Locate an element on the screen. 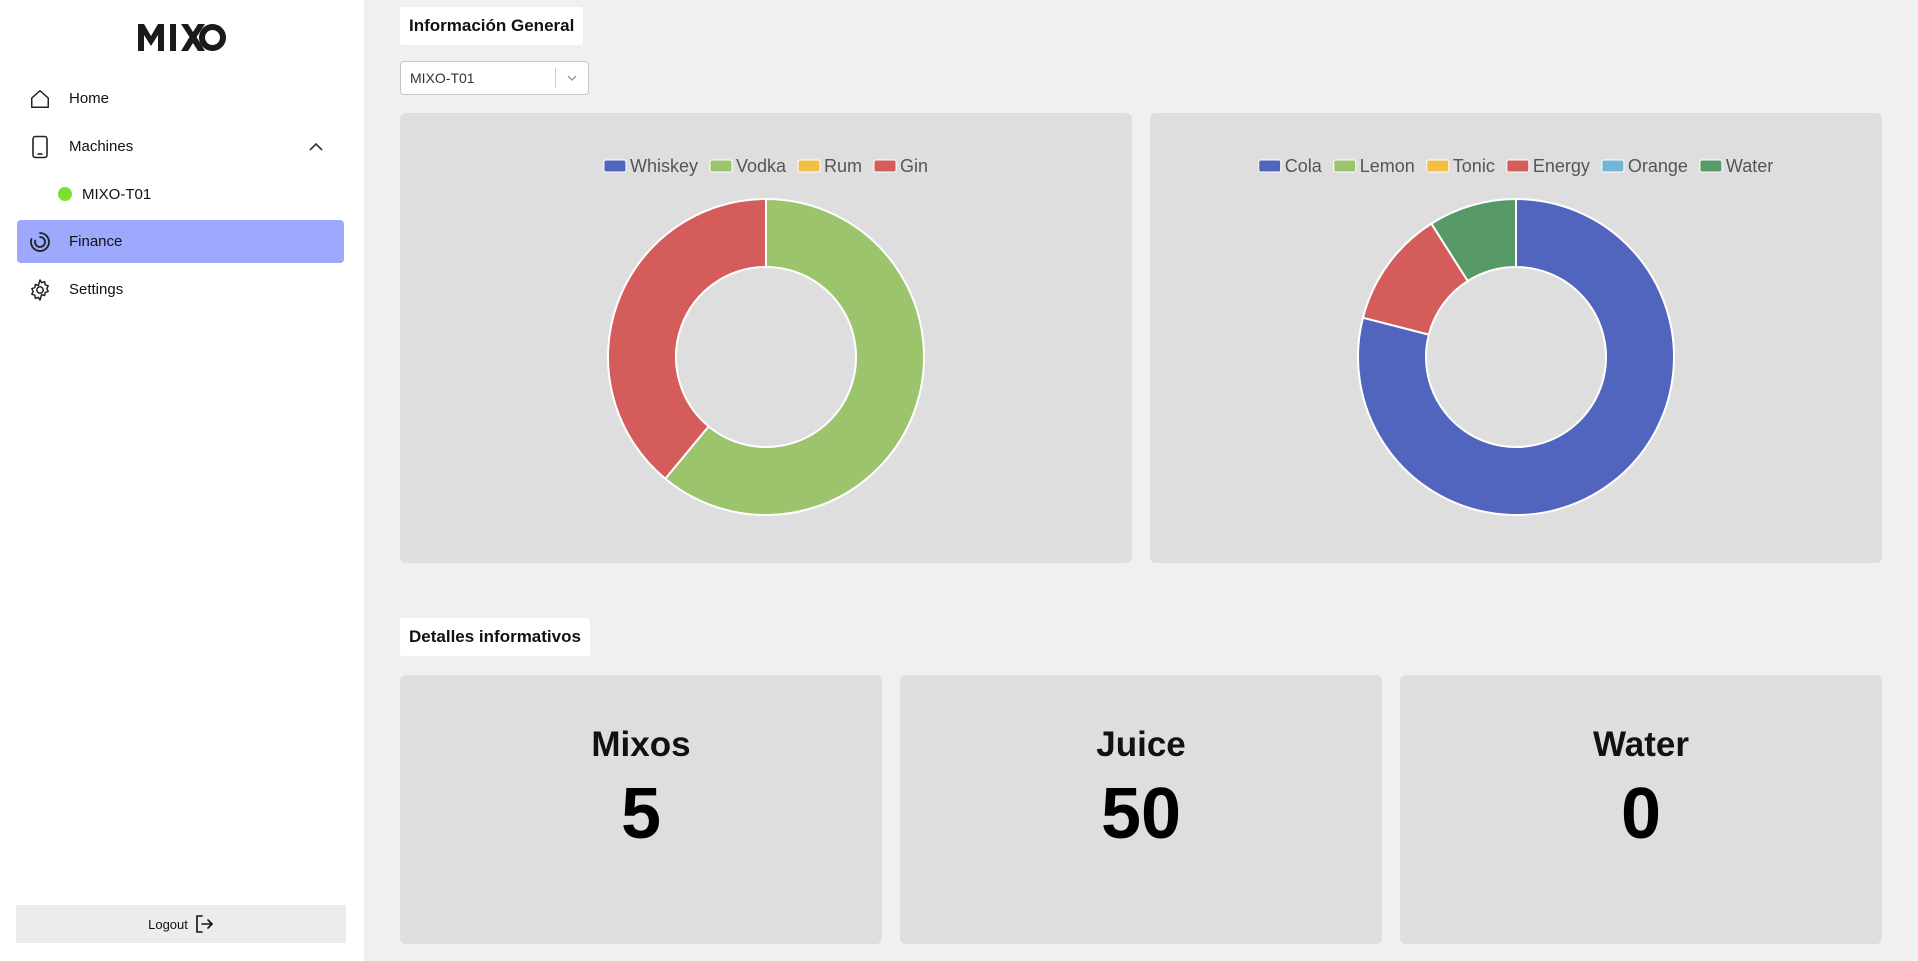  legend-label-tonic: Tonic is located at coordinates (1474, 166).